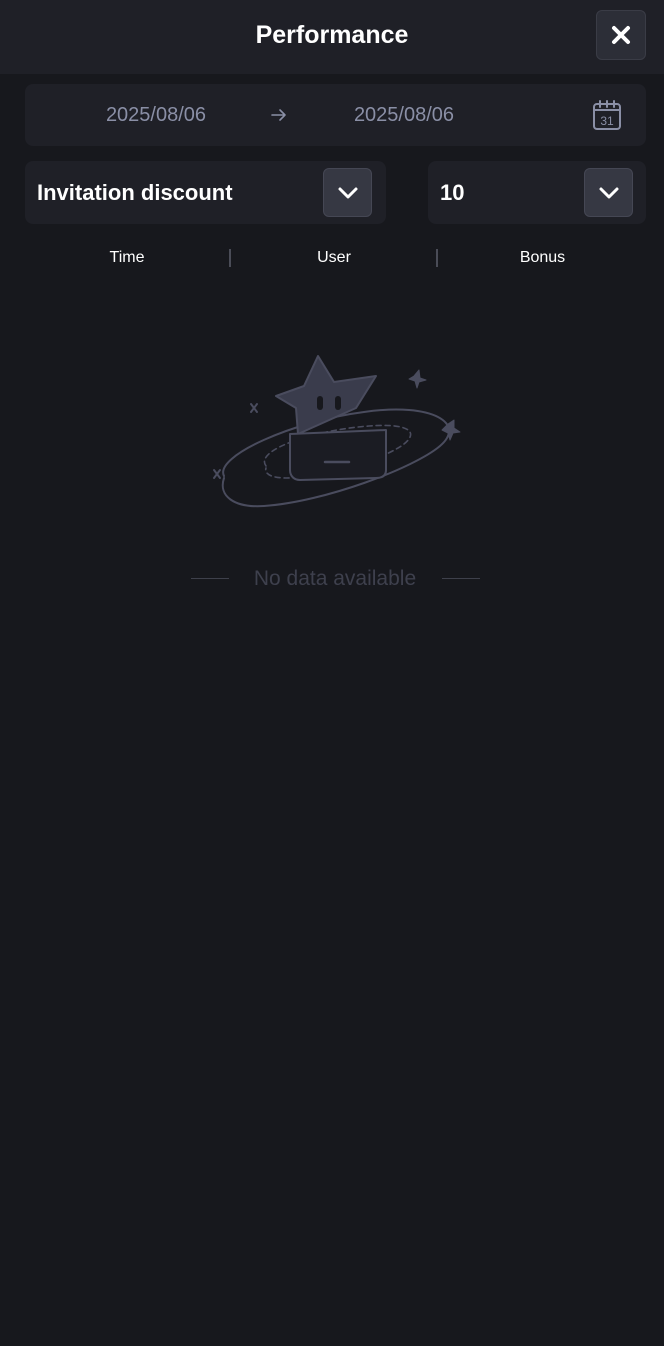 This screenshot has height=1346, width=664. Describe the element at coordinates (404, 115) in the screenshot. I see `end-date: 2025/08/06` at that location.